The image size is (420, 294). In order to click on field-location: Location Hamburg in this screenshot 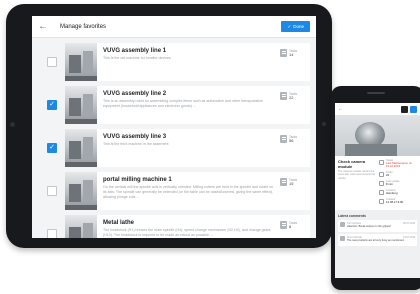, I will do `click(398, 192)`.